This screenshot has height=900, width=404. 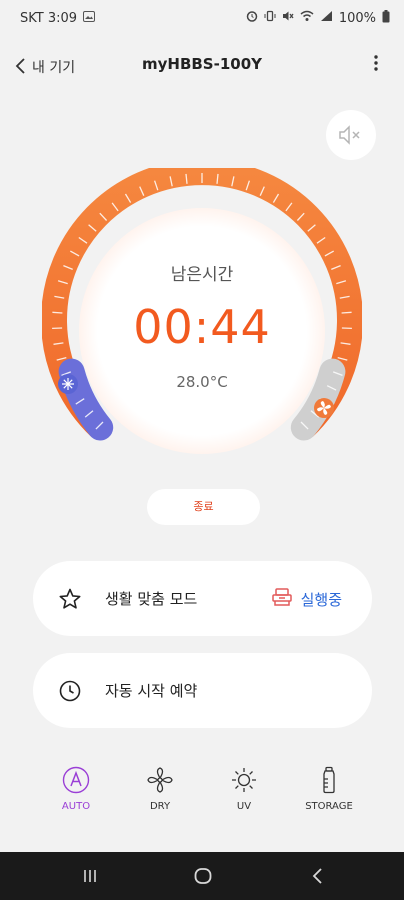 What do you see at coordinates (89, 18) in the screenshot?
I see `image-notification-icon` at bounding box center [89, 18].